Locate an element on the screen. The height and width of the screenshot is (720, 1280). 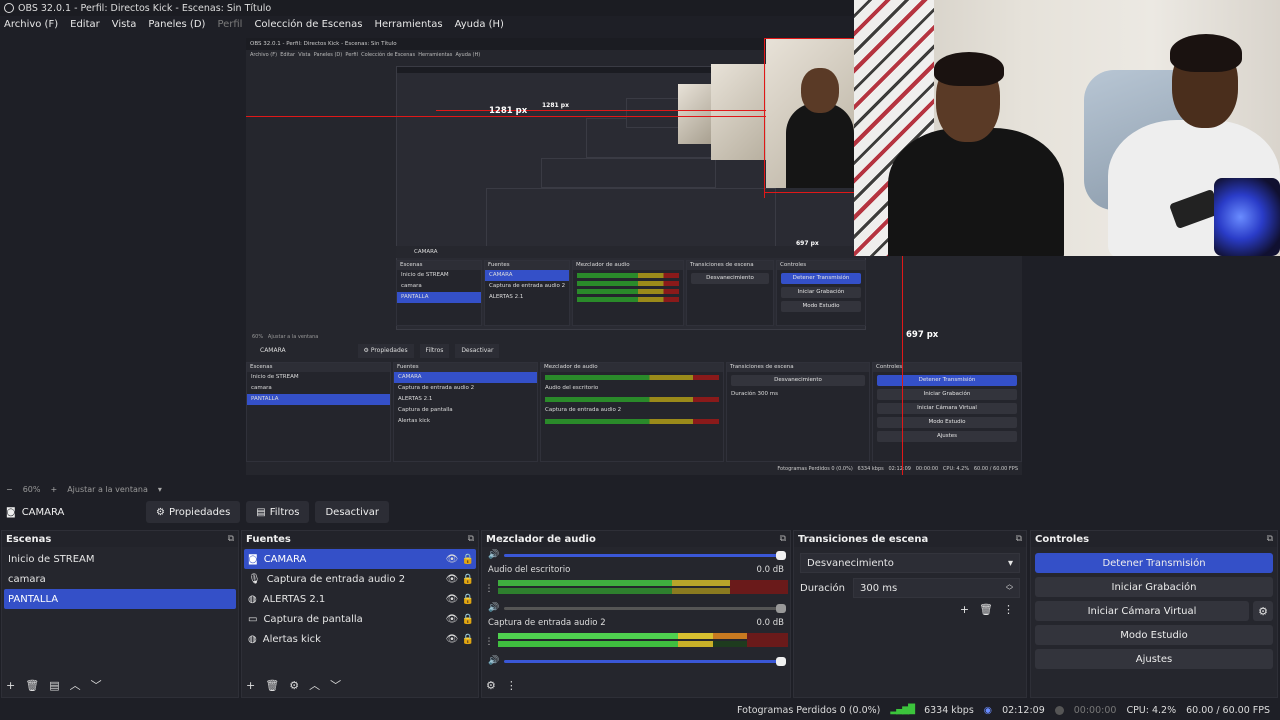
duration-label: Duración is located at coordinates (823, 588).